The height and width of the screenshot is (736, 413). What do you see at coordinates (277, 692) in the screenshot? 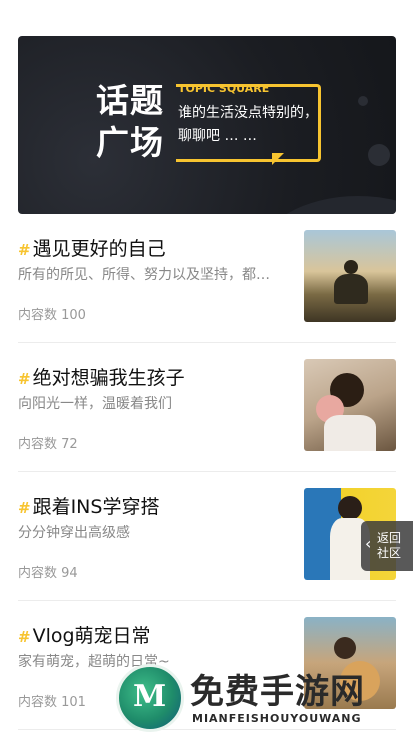
I see `watermark-text-cn: 免费手游网` at bounding box center [277, 692].